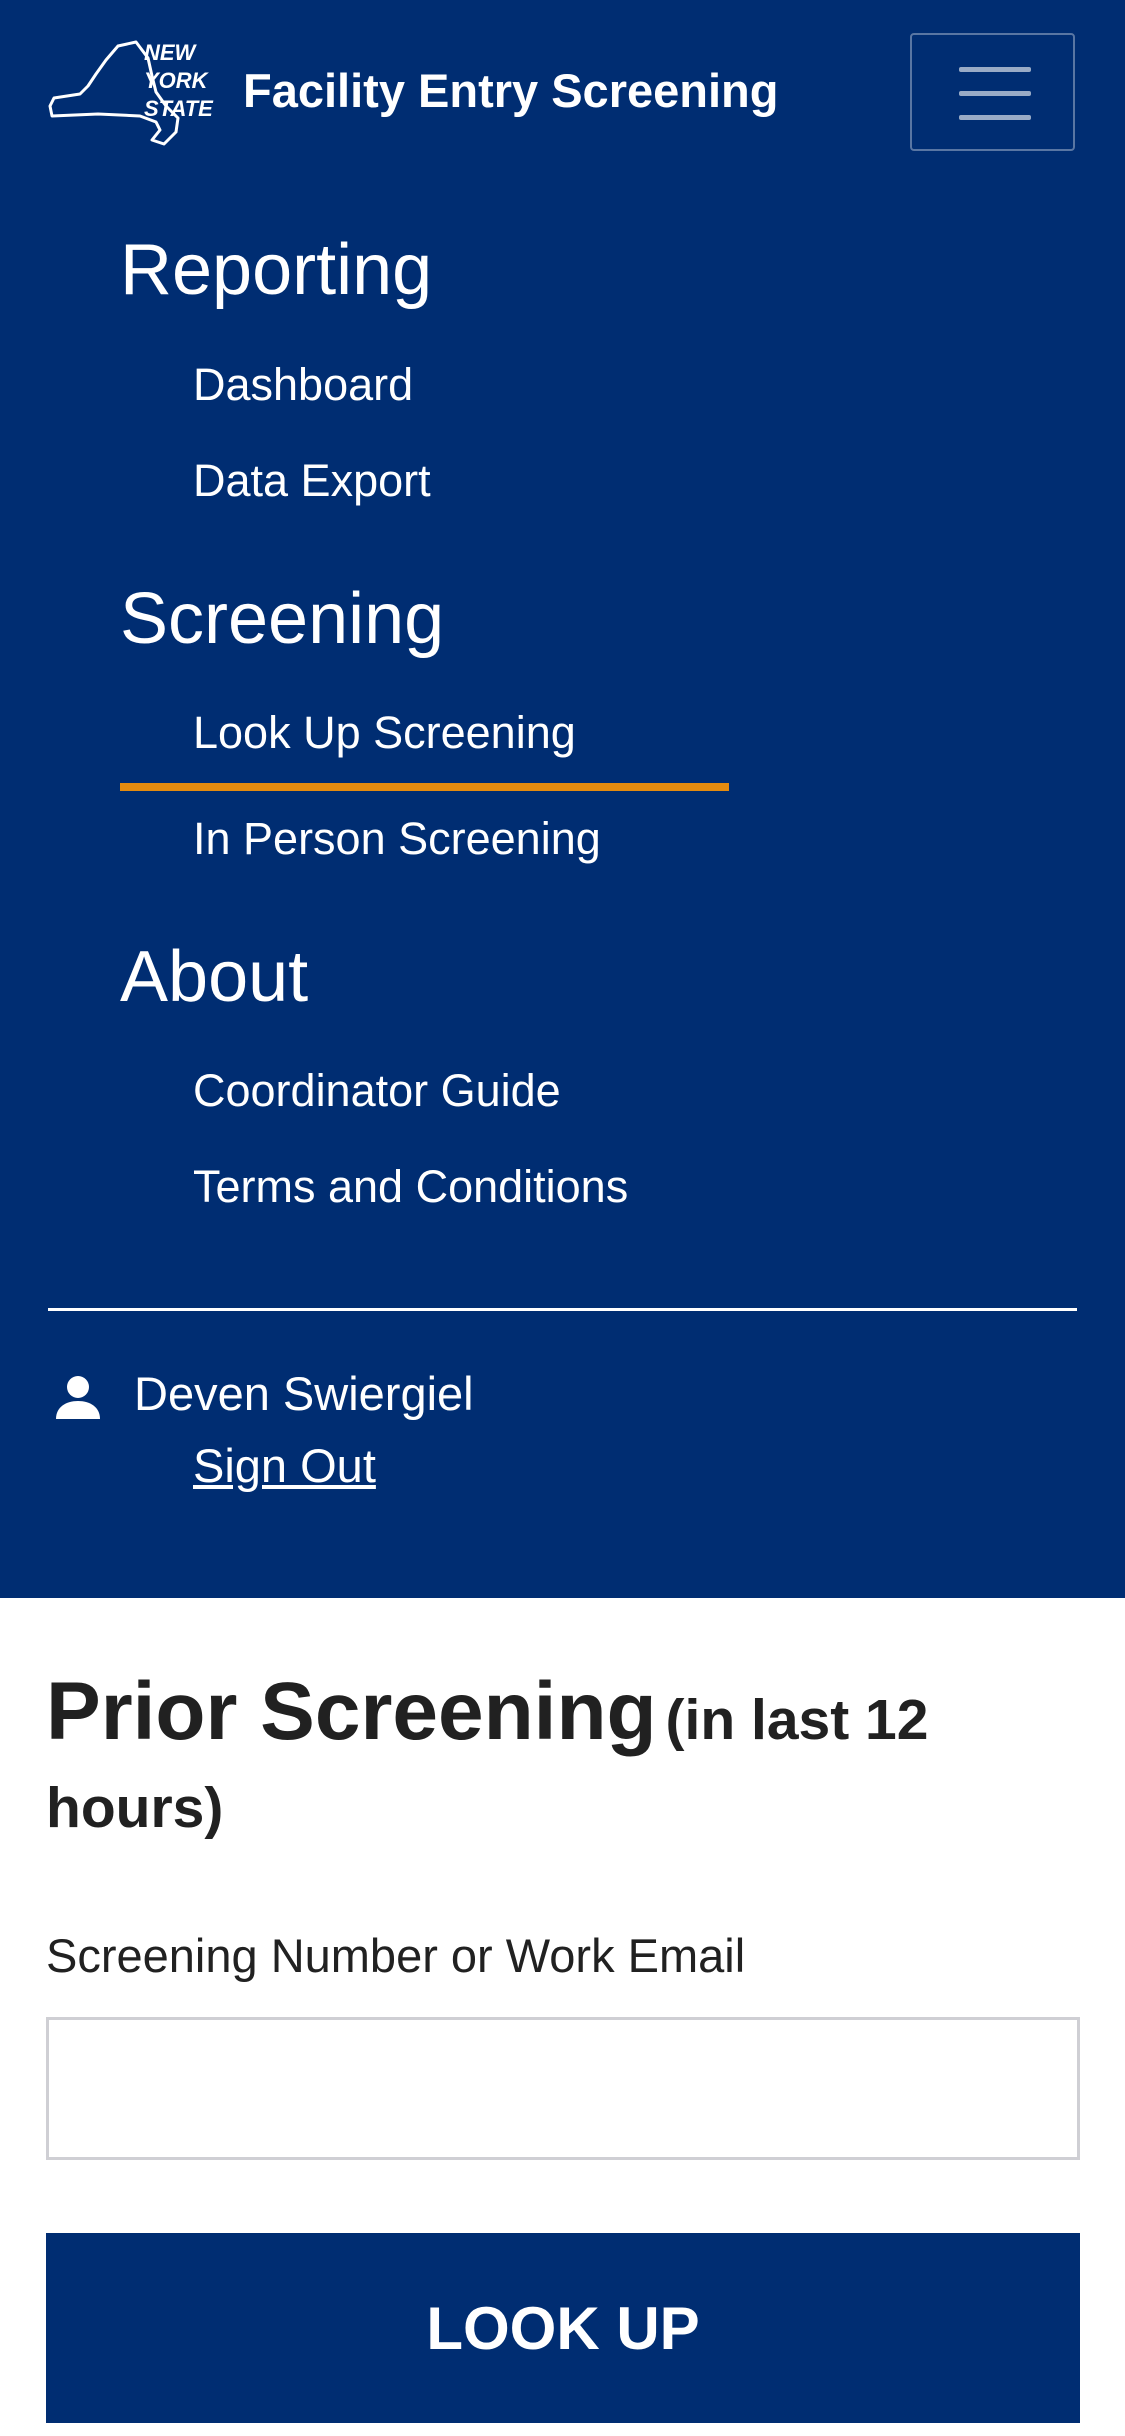 The image size is (1125, 2436). Describe the element at coordinates (396, 1955) in the screenshot. I see `screening-lookup-label: Screening Number or Work Email` at that location.